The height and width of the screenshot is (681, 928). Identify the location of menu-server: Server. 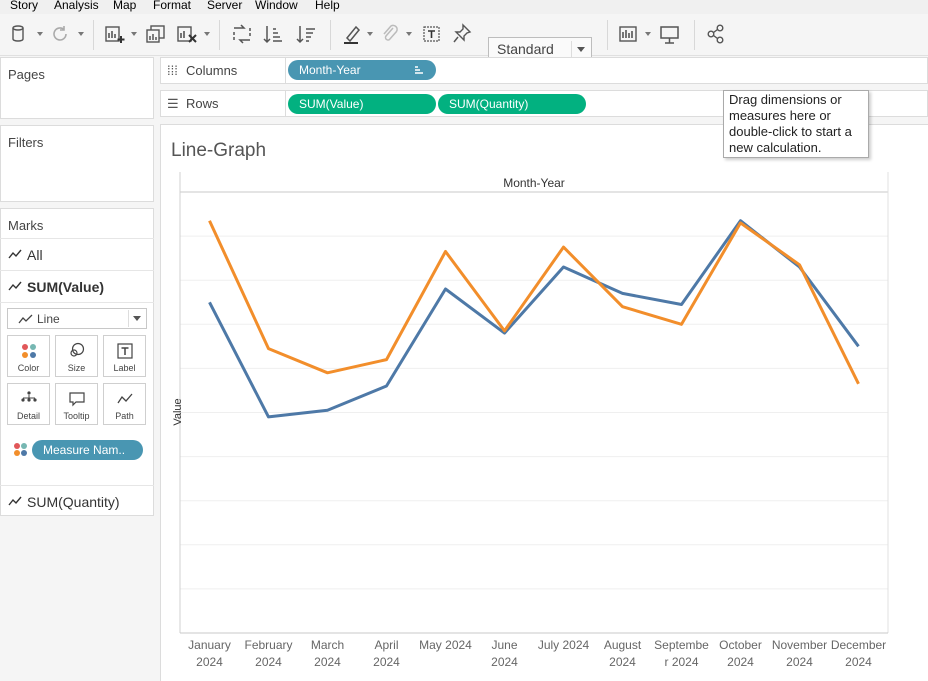
(224, 5).